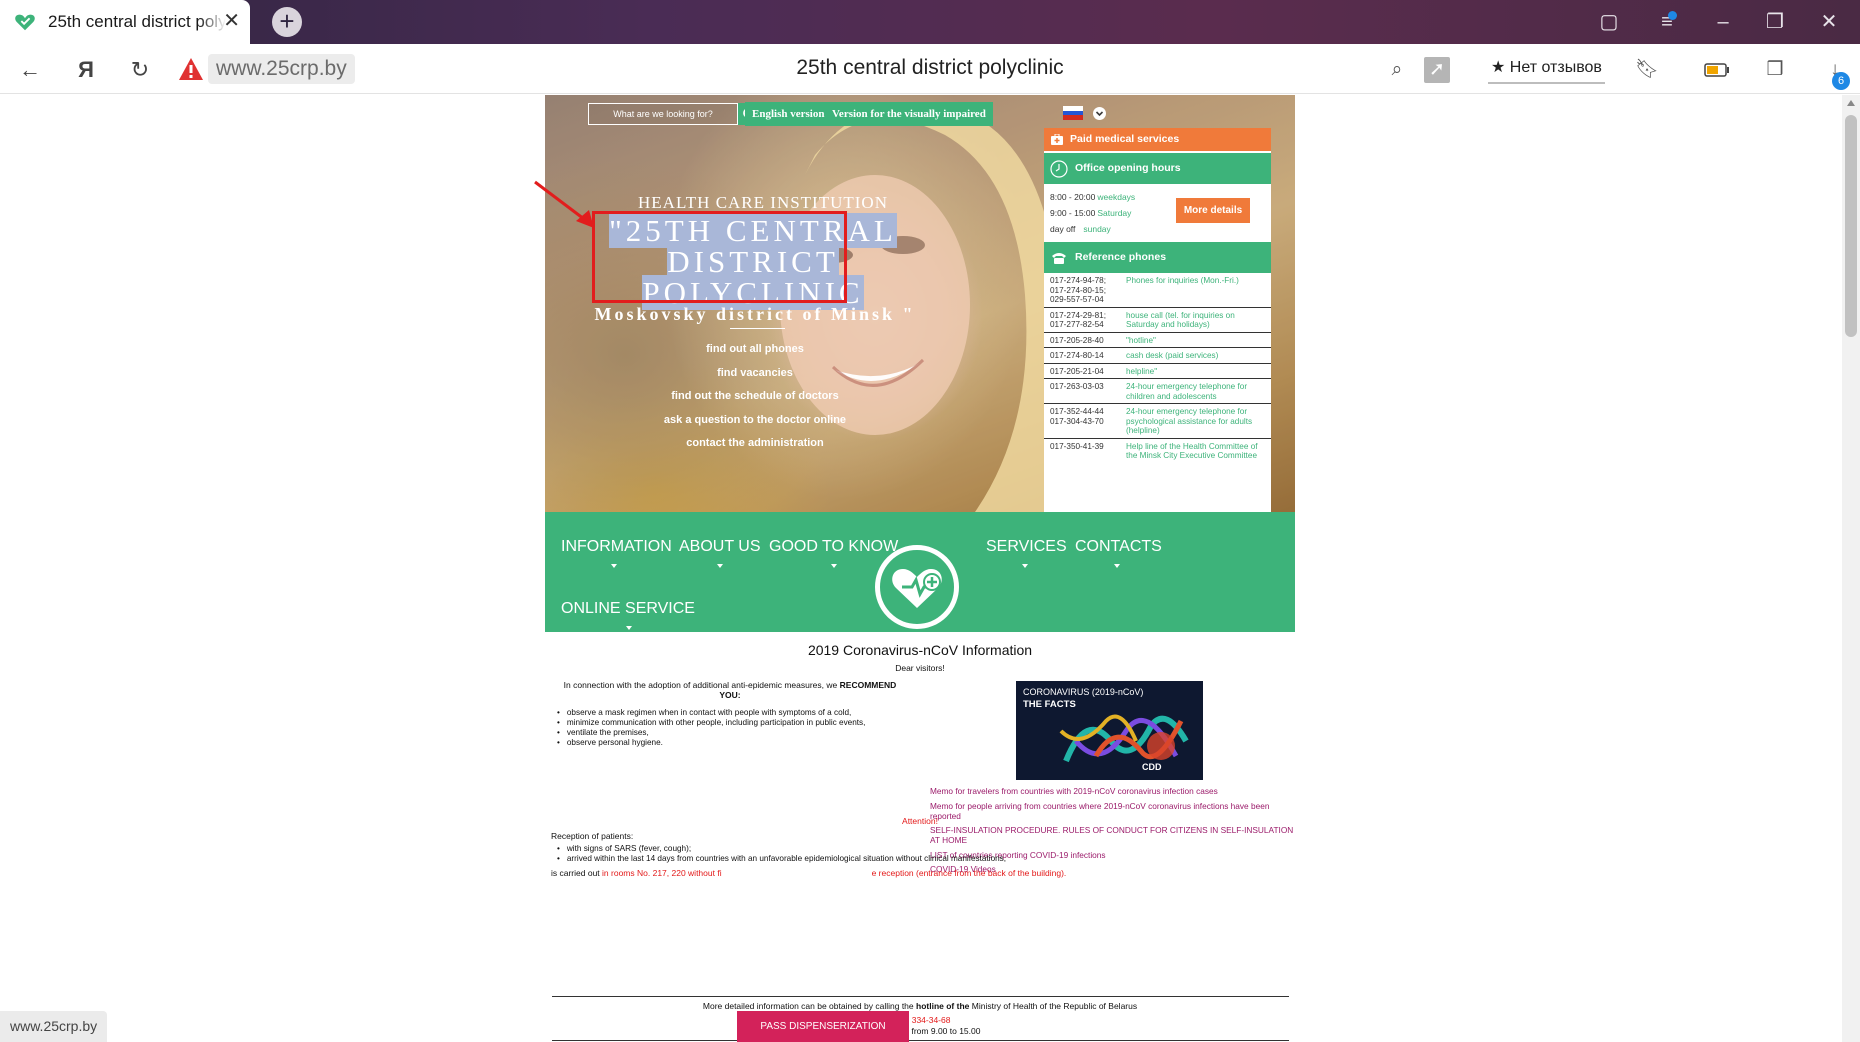 The image size is (1860, 1042). Describe the element at coordinates (1088, 320) in the screenshot. I see `phone-number: 017-274-29-81; 017-277-82-54` at that location.